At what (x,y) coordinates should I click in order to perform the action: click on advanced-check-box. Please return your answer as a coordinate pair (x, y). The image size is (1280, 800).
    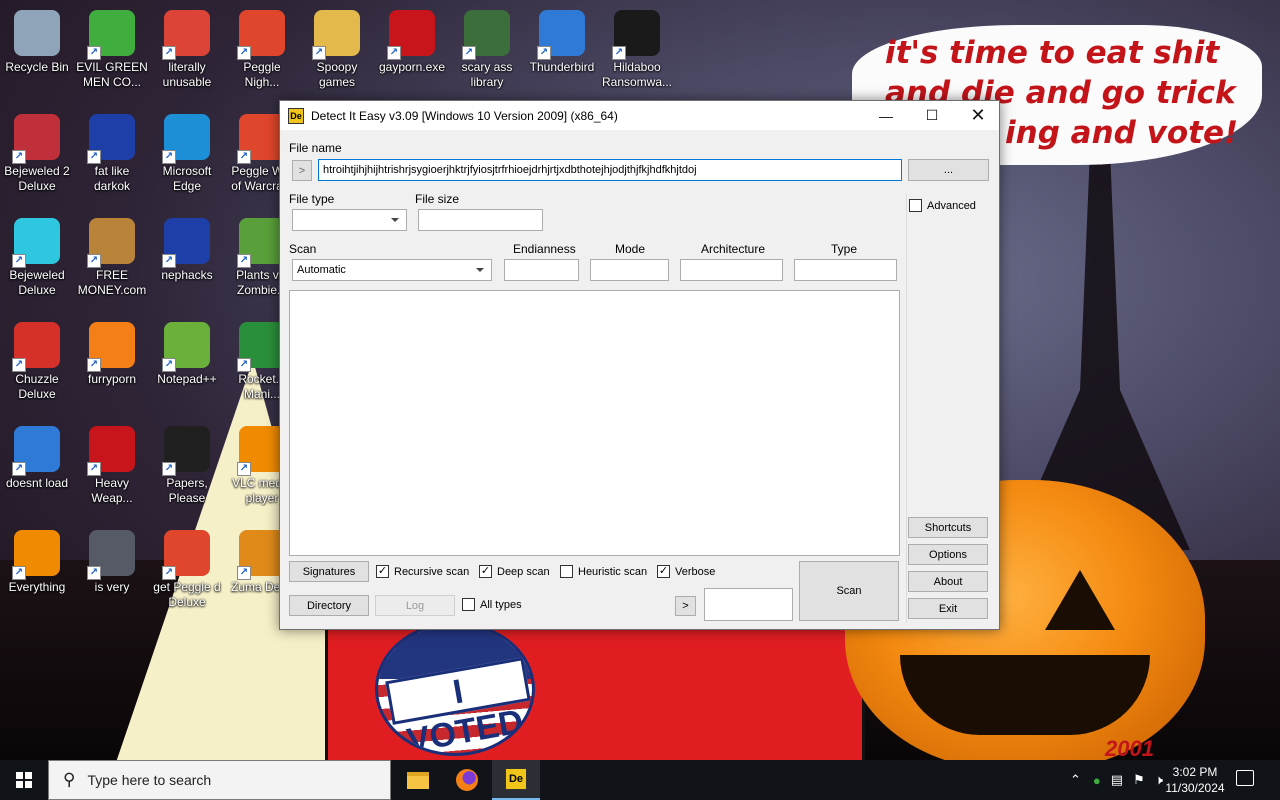
    Looking at the image, I should click on (915, 205).